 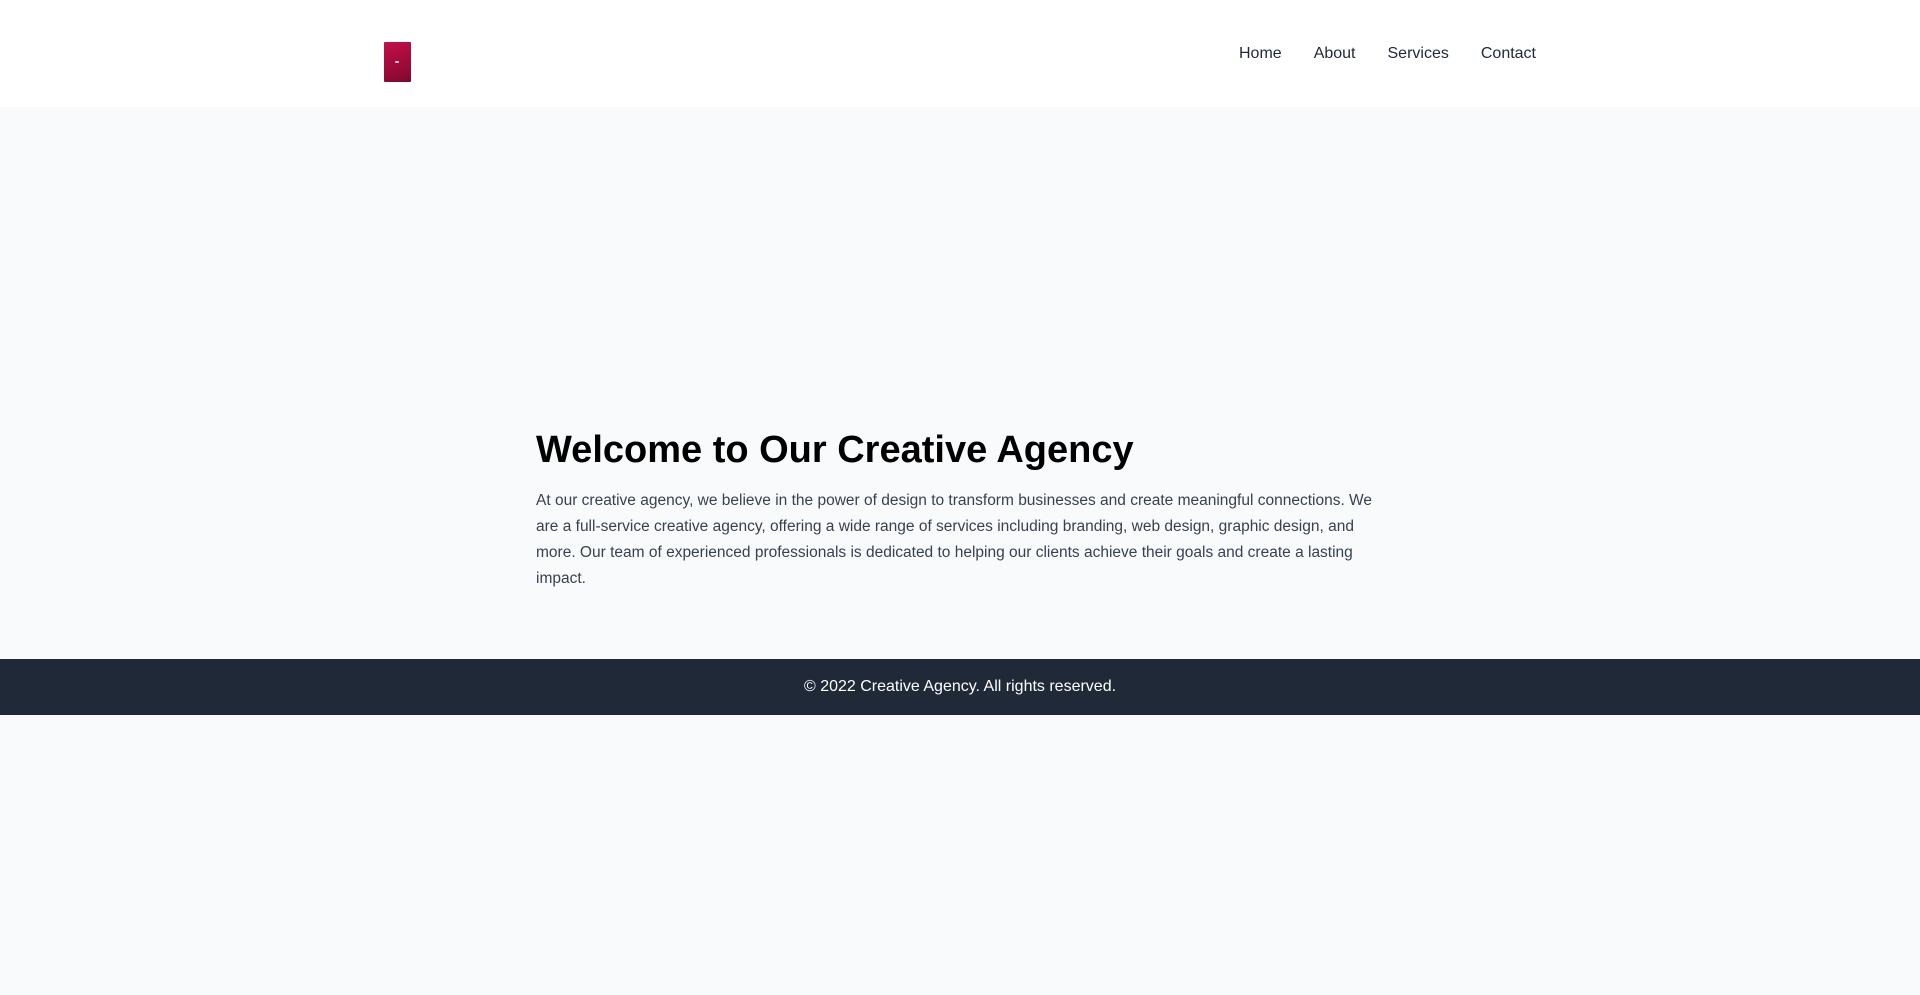 What do you see at coordinates (1508, 54) in the screenshot?
I see `nav-link-contact: Contact` at bounding box center [1508, 54].